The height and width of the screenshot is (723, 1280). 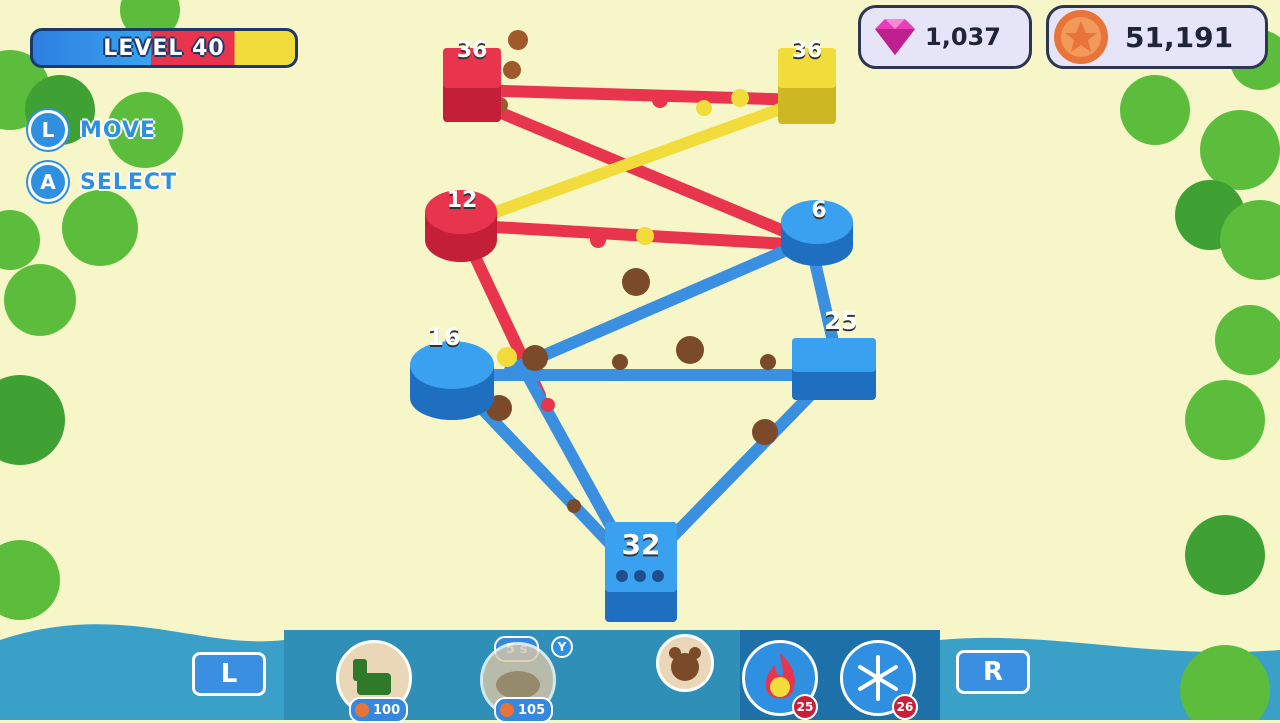 I want to click on log-unit-price: 105, so click(x=524, y=710).